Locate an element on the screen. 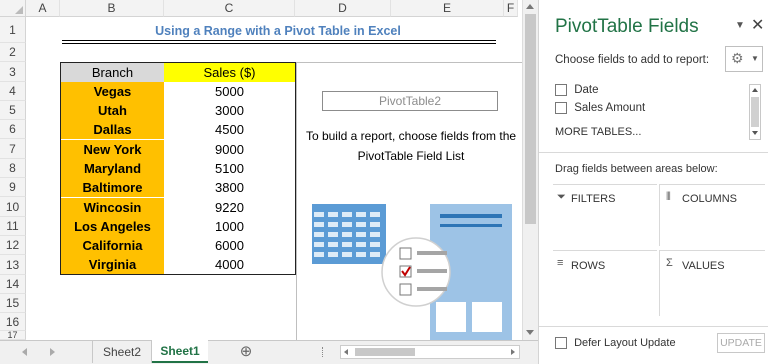  branch-cell: California is located at coordinates (112, 245).